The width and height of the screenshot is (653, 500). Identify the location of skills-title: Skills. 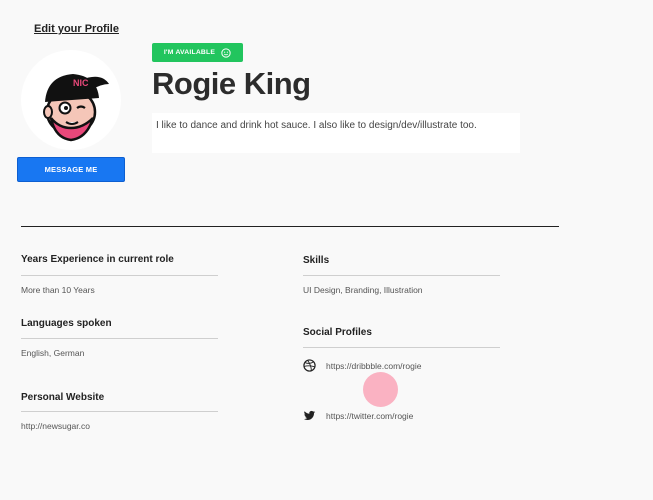
(316, 260).